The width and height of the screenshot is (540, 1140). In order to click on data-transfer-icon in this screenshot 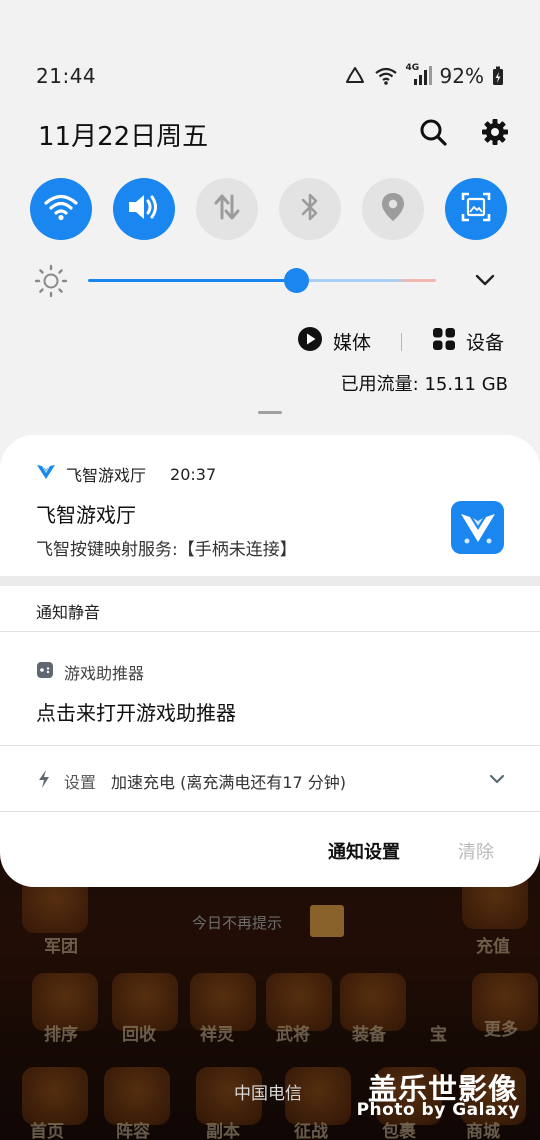, I will do `click(227, 209)`.